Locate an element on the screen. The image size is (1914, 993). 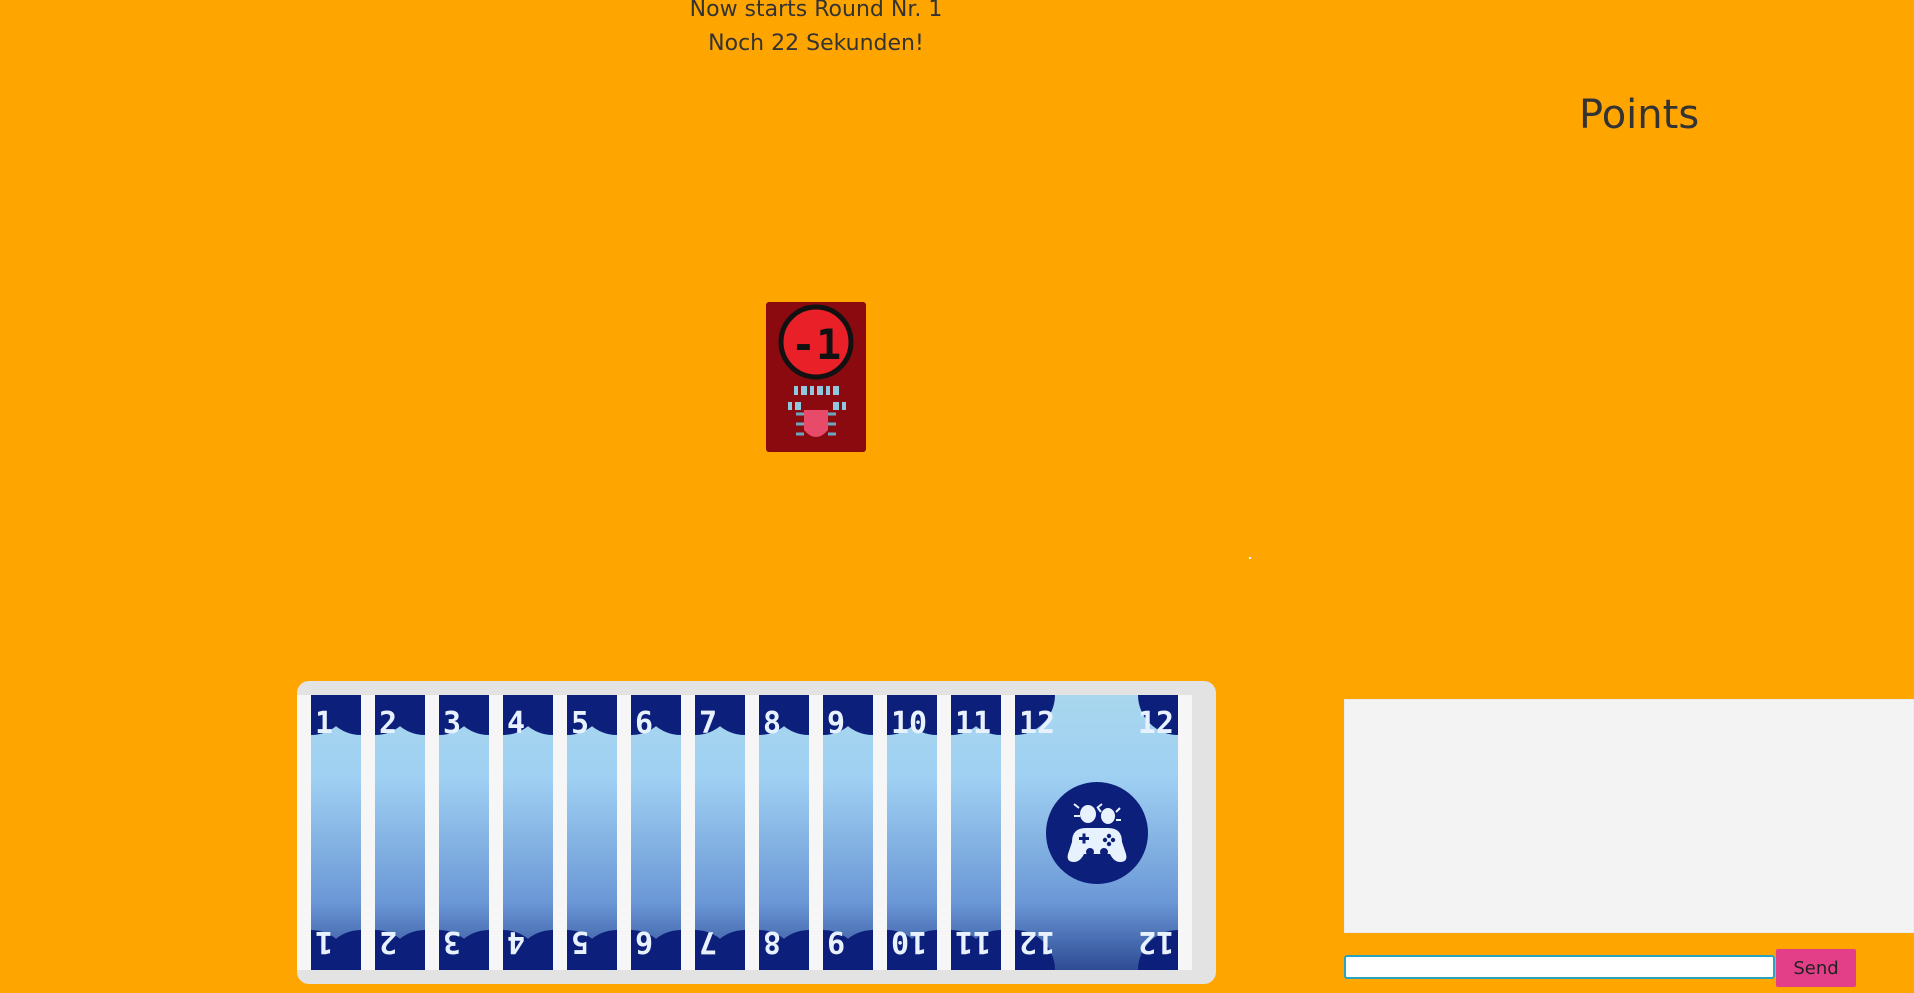
round-status: Now starts Round Nr. 1 is located at coordinates (816, 11).